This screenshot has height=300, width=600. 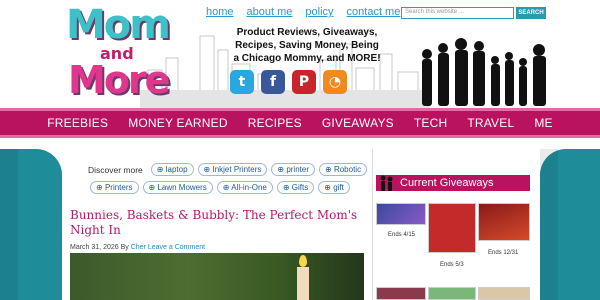 I want to click on nav-me: ME, so click(x=543, y=123).